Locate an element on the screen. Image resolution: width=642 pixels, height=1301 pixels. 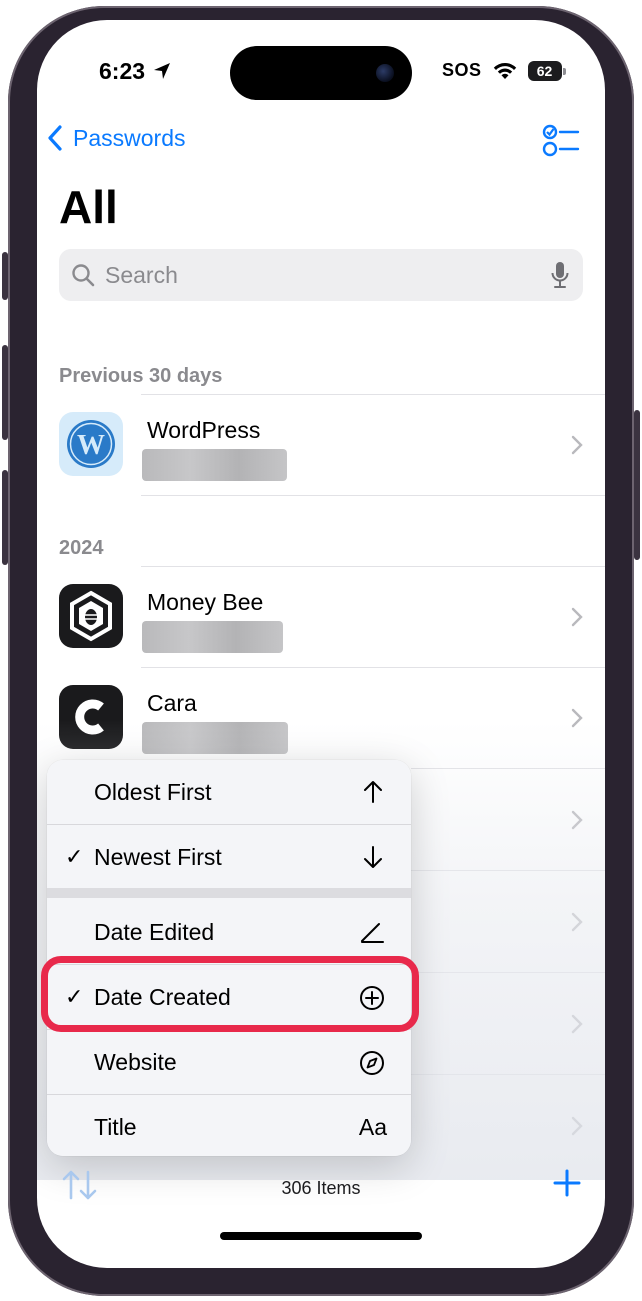
chevron-left-icon is located at coordinates (55, 138).